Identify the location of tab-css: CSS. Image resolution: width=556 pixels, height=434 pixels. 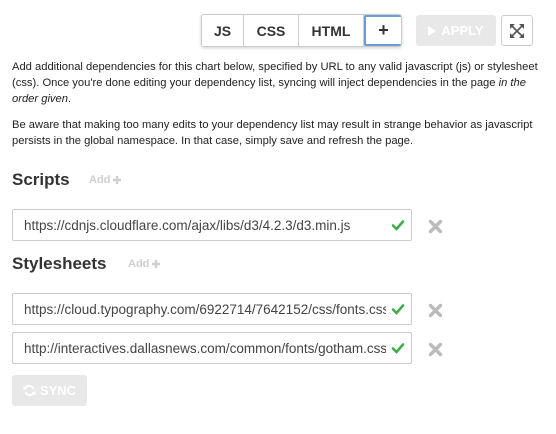
(271, 30).